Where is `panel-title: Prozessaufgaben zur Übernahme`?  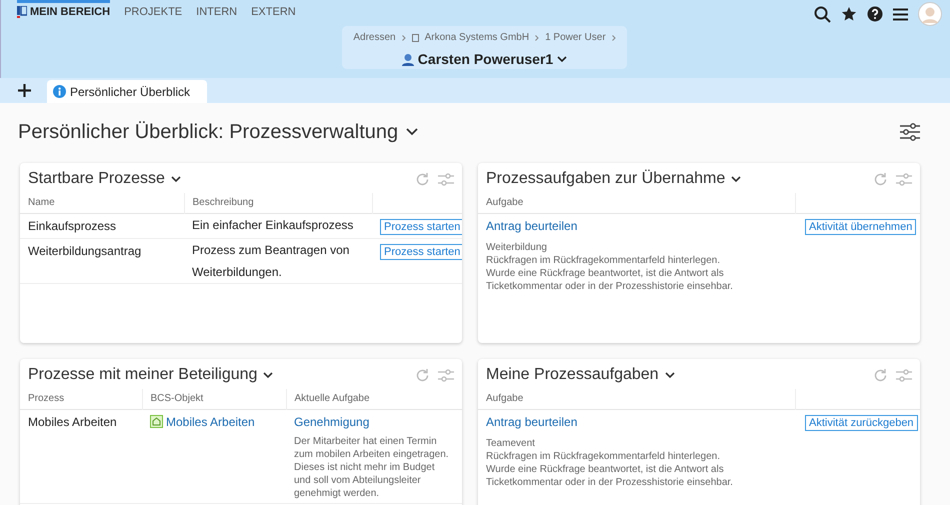
panel-title: Prozessaufgaben zur Übernahme is located at coordinates (606, 178).